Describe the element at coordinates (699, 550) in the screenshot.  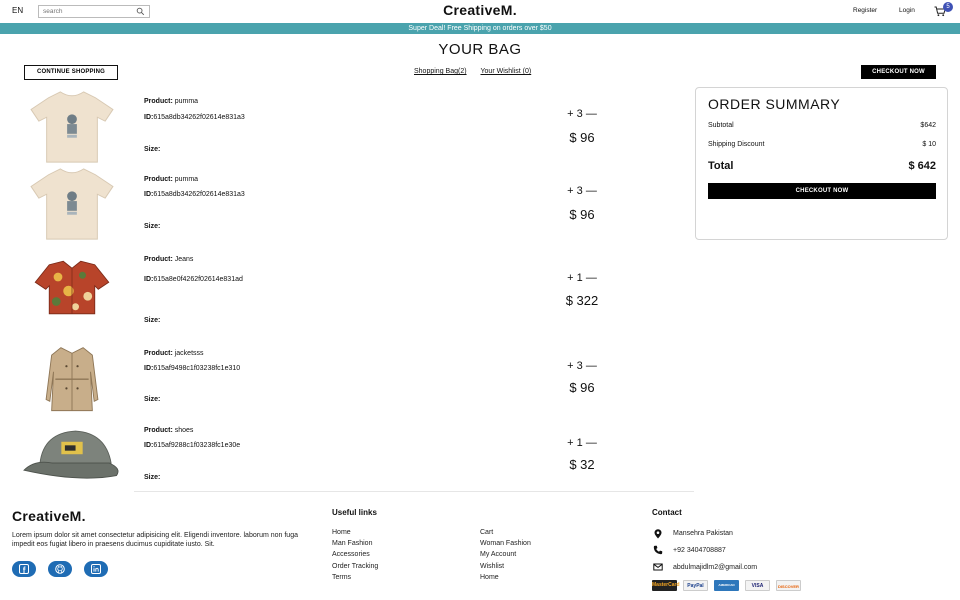
I see `contact-phone: +92 3404708887` at that location.